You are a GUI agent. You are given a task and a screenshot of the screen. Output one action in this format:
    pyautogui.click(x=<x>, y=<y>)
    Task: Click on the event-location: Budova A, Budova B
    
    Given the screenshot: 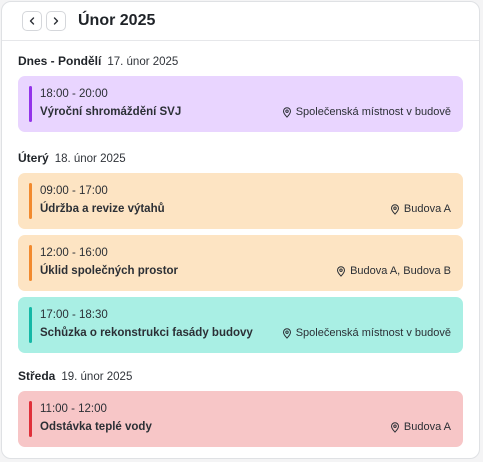 What is the action you would take?
    pyautogui.click(x=393, y=271)
    